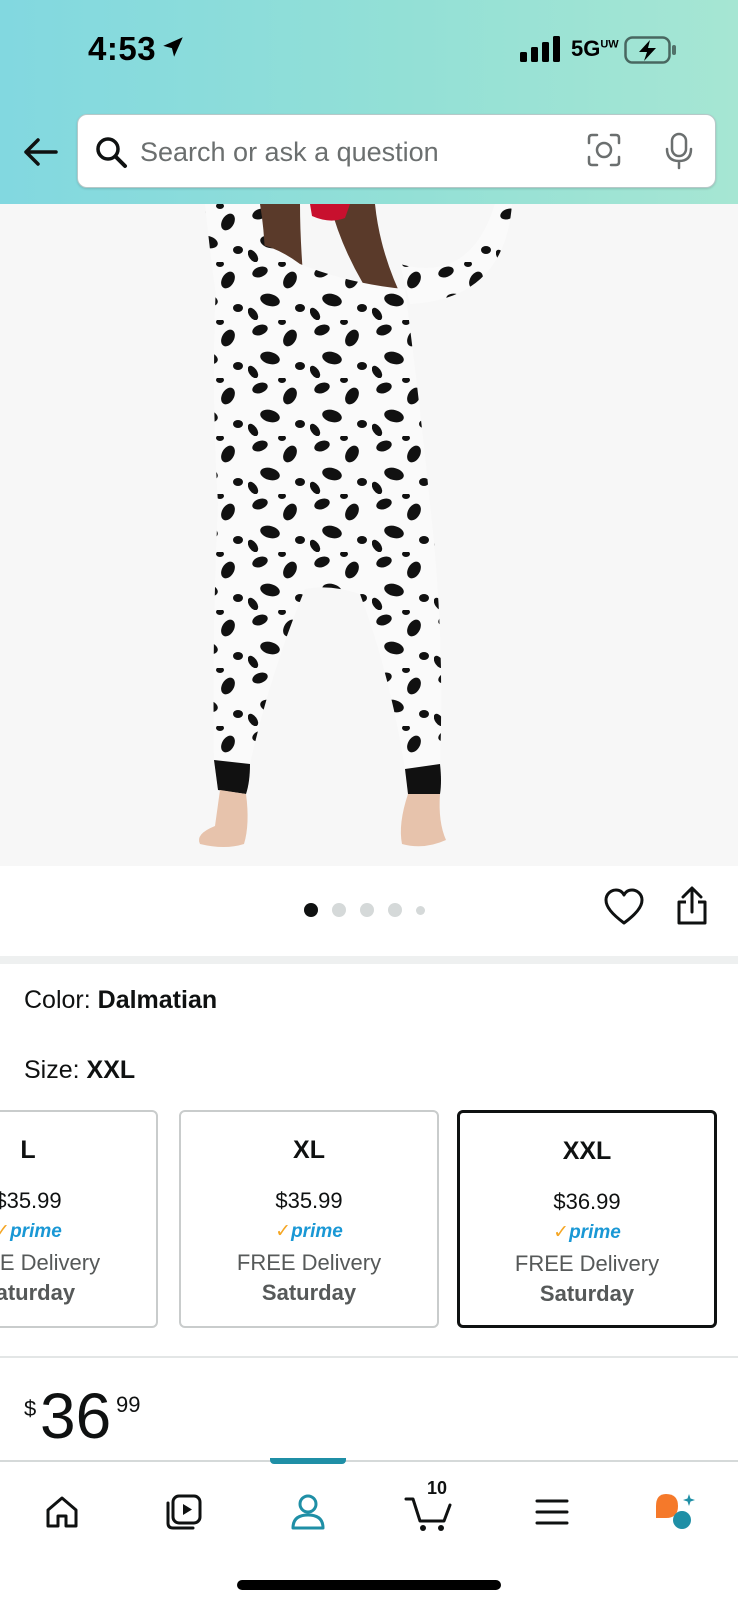  I want to click on price-divider, so click(369, 1357).